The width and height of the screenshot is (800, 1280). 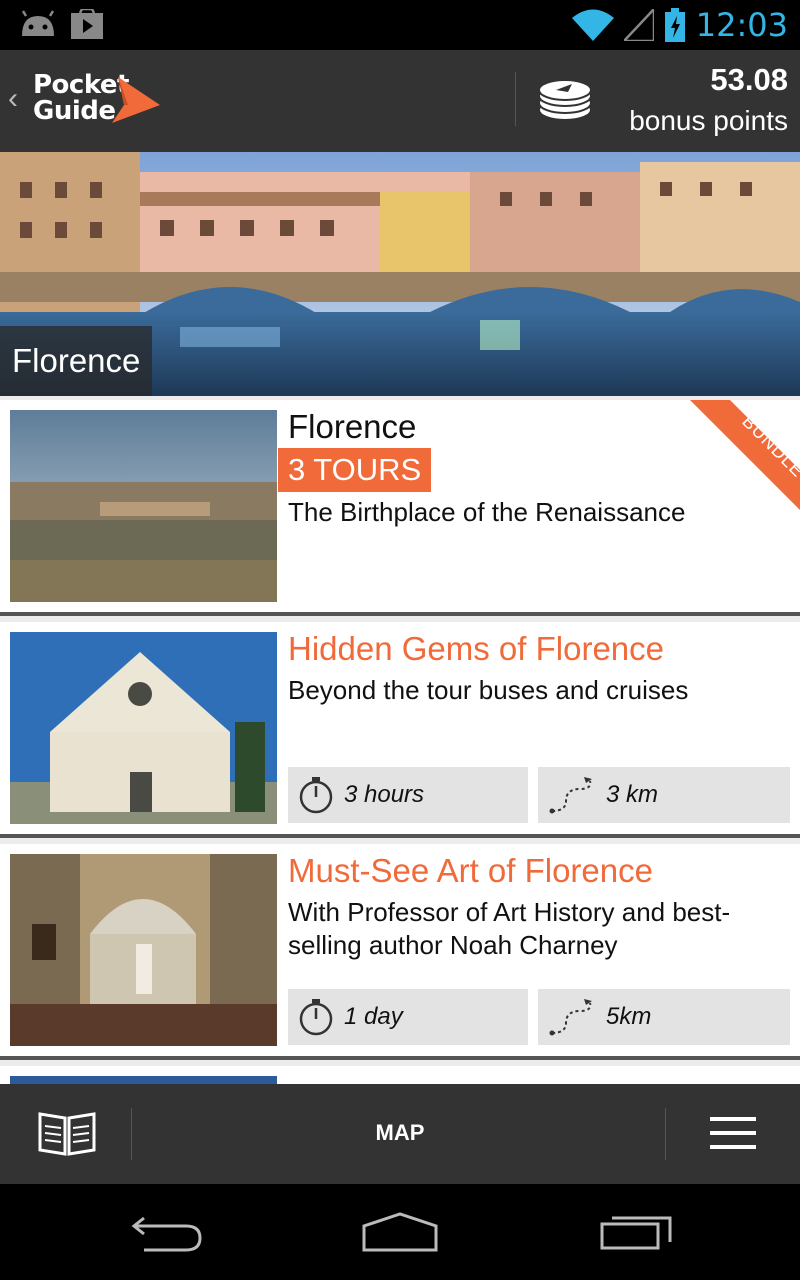 What do you see at coordinates (136, 100) in the screenshot?
I see `logo-arrow-icon` at bounding box center [136, 100].